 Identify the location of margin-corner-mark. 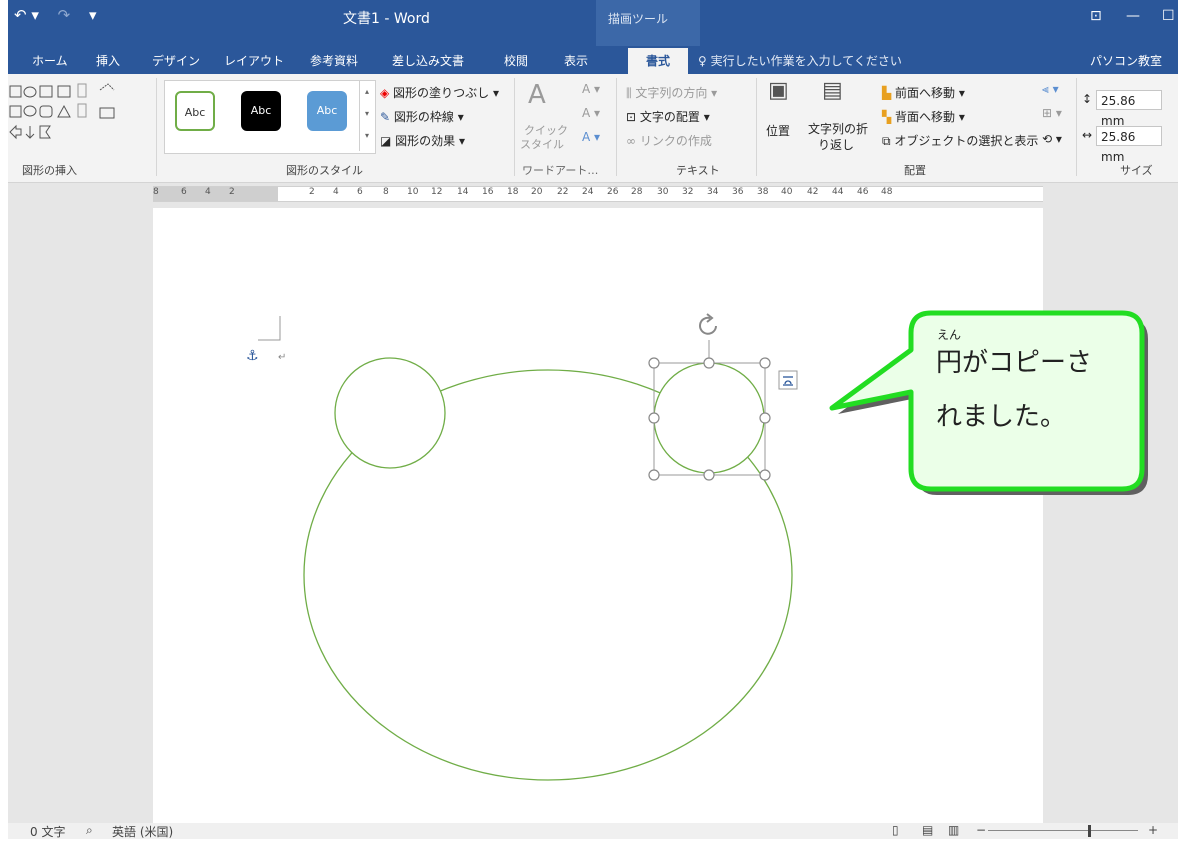
(269, 328).